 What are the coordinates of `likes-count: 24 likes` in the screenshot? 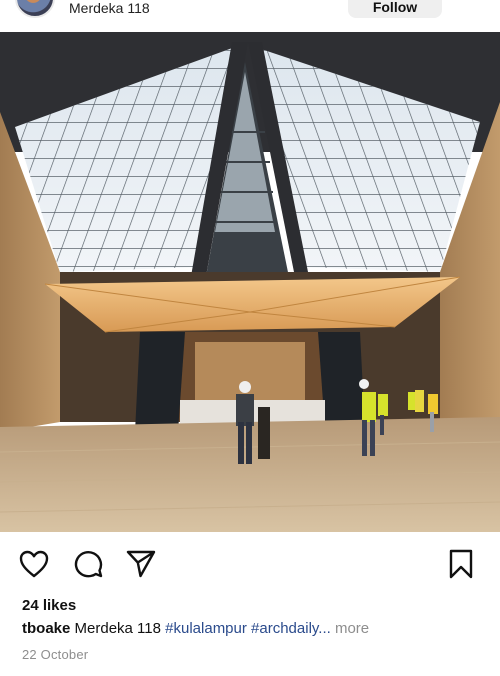 It's located at (49, 605).